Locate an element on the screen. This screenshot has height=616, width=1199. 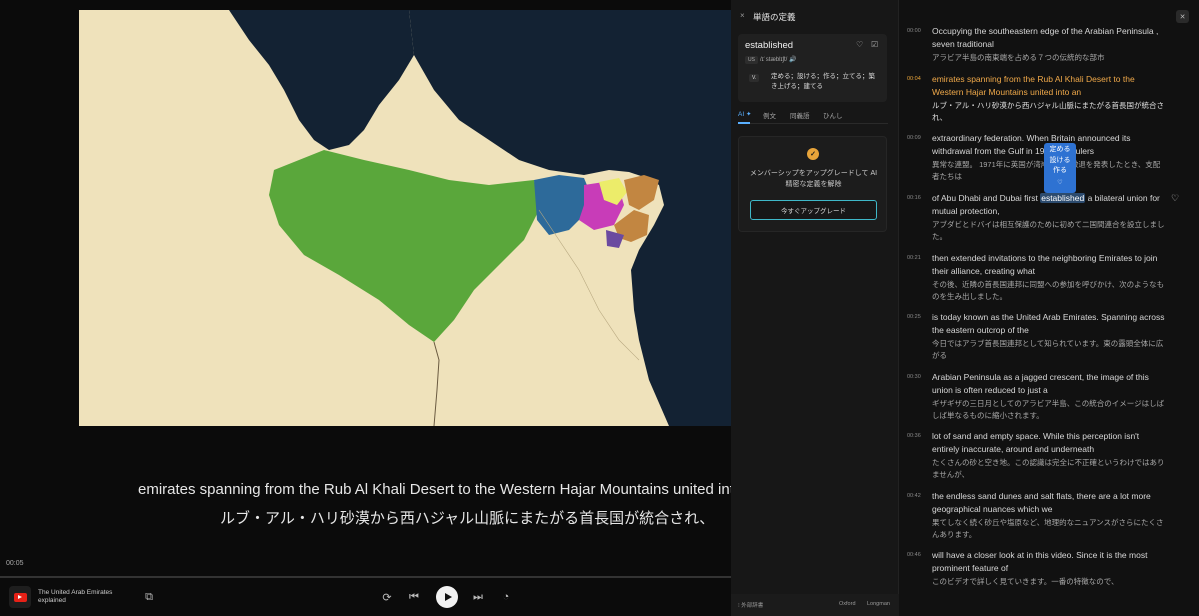
subtitle-japanese: ルブ・アル・ハリ砂漠から西ハジャル山脈にまたがる首長国が統合され、 is located at coordinates (467, 517).